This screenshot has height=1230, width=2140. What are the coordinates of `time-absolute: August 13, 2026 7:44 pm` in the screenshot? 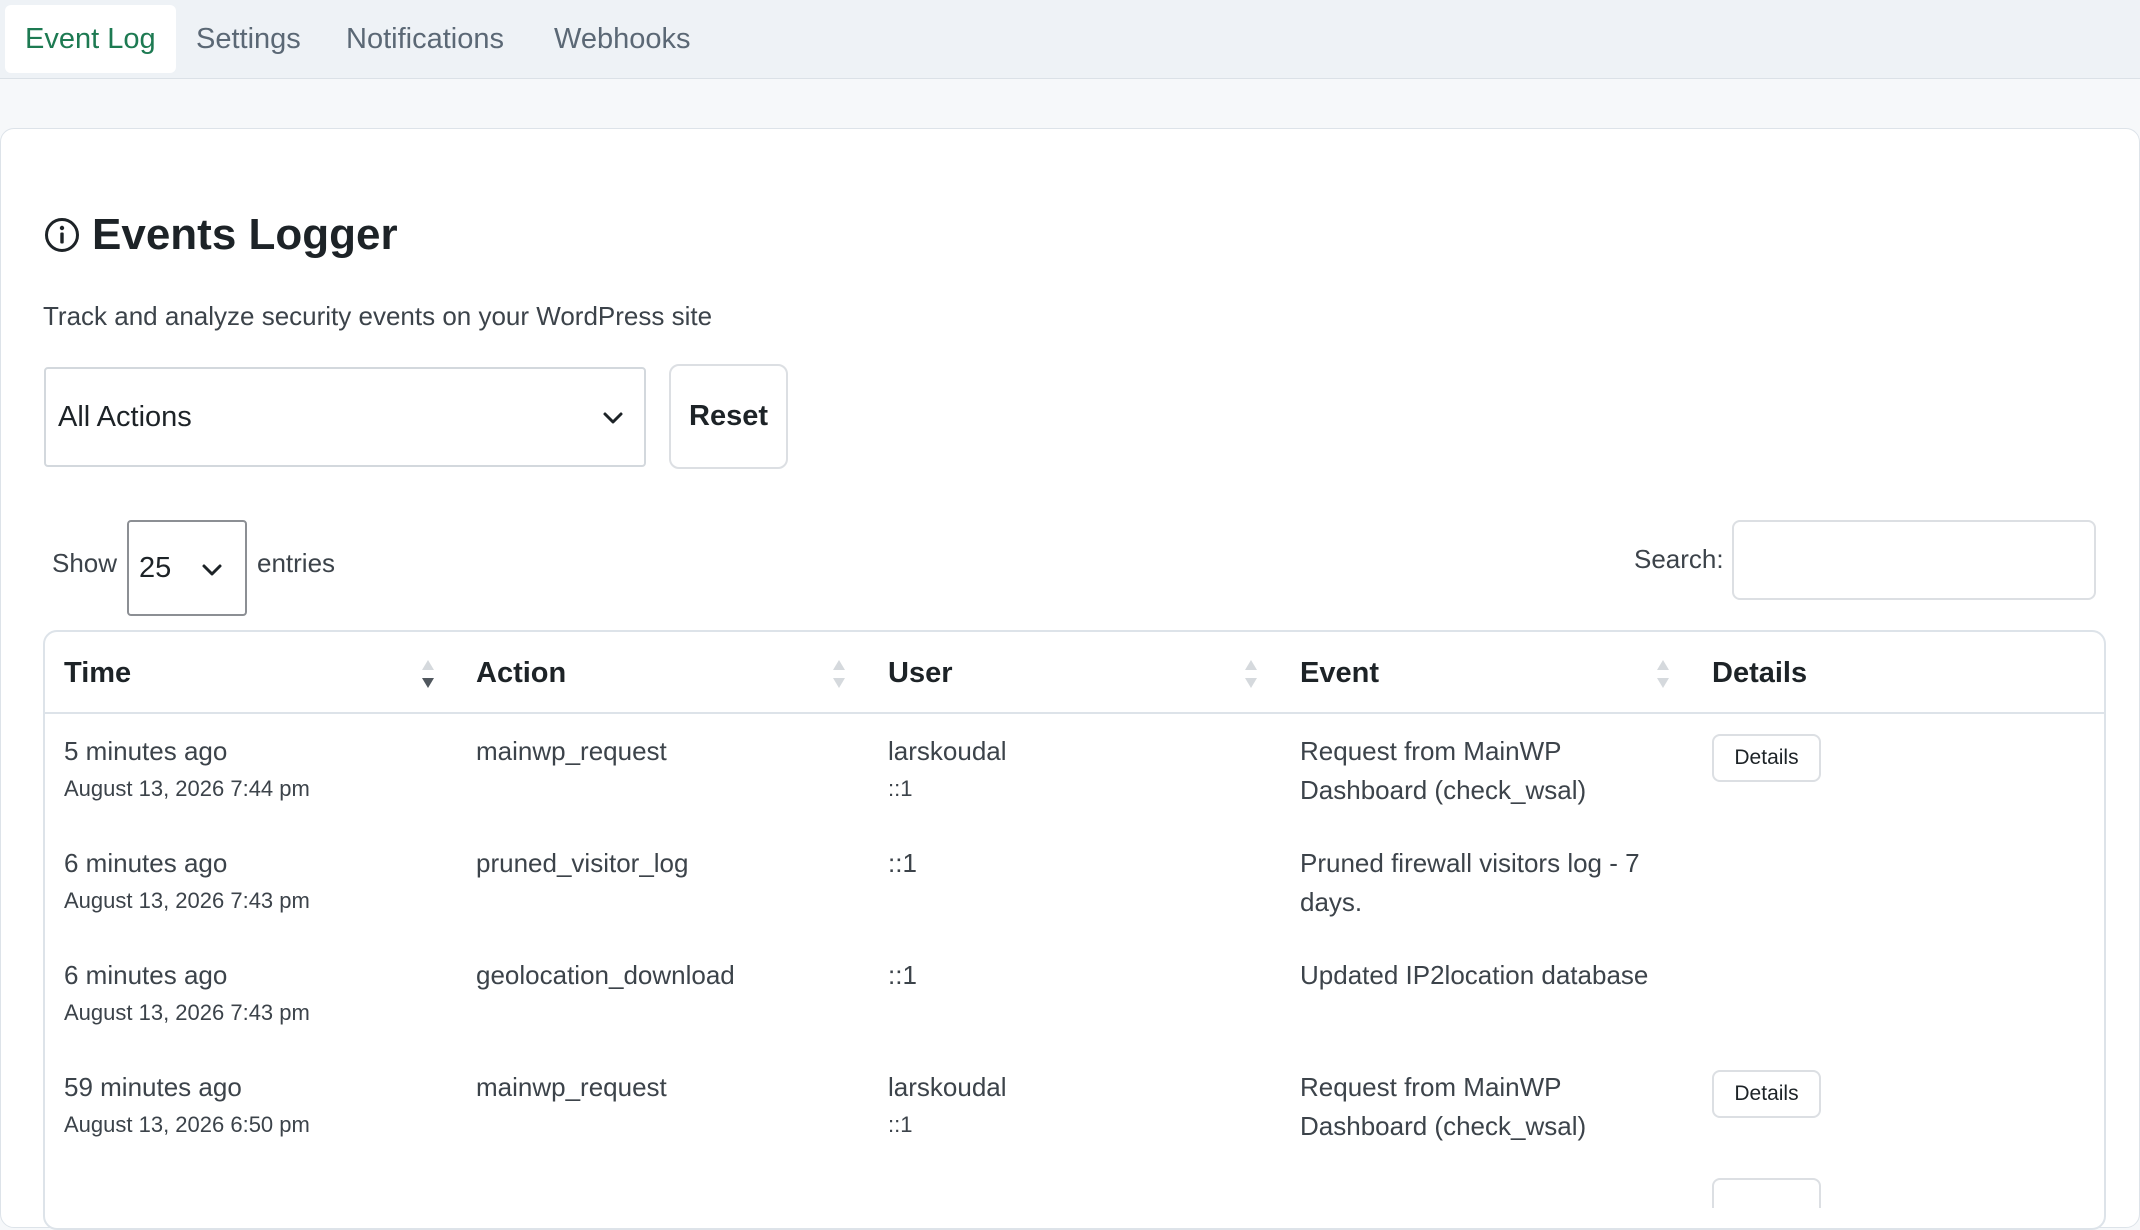 It's located at (187, 788).